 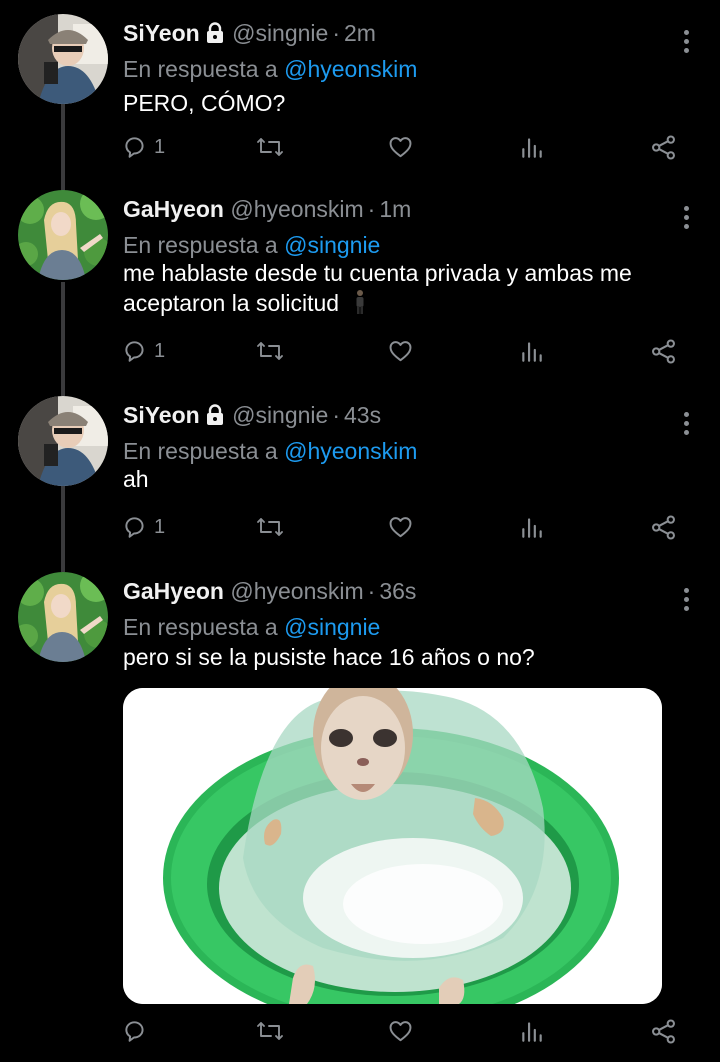 I want to click on tweet-text: PERO, CÓMO?, so click(x=204, y=103).